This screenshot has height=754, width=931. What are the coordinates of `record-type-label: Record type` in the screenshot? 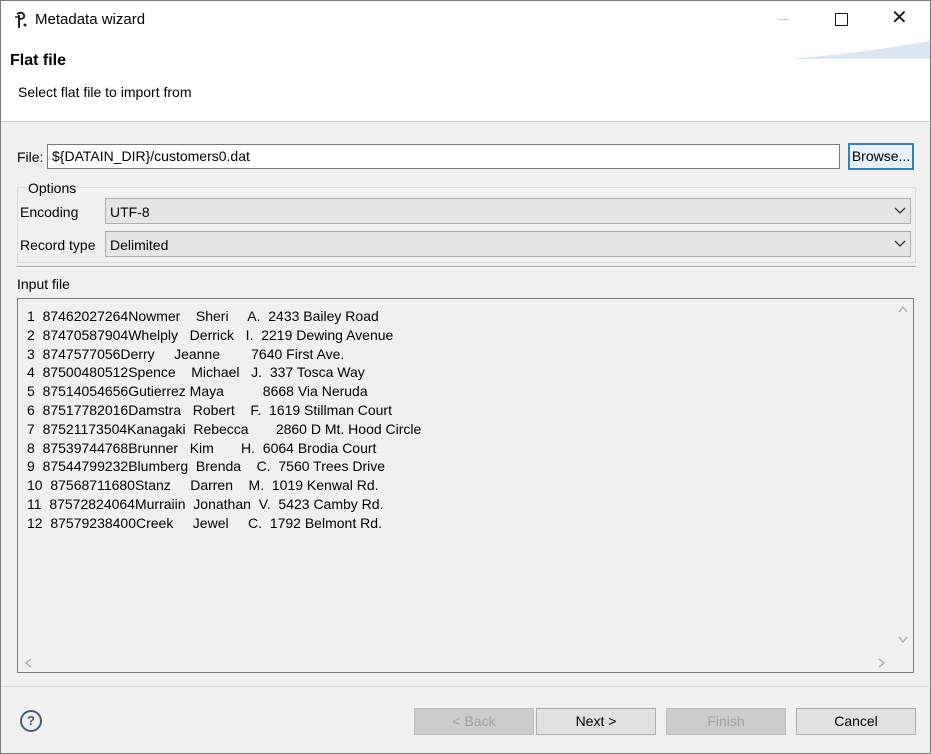 It's located at (58, 245).